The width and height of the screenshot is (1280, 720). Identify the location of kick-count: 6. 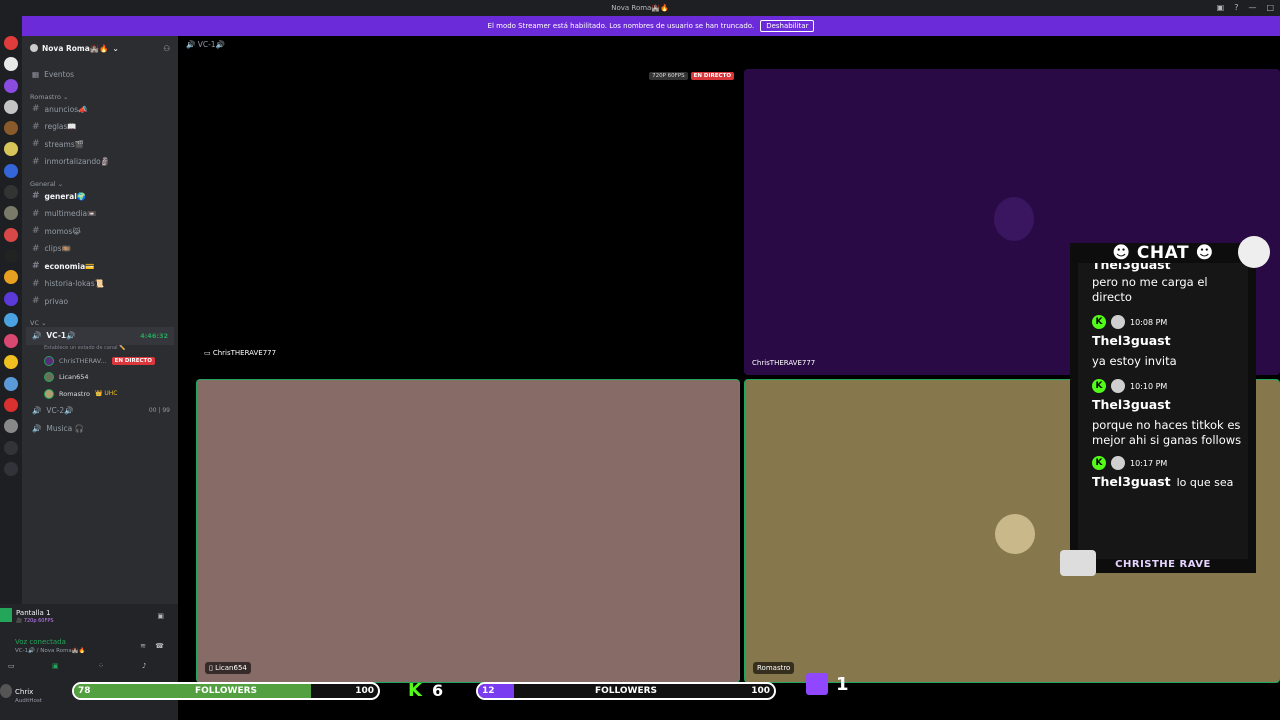
(437, 690).